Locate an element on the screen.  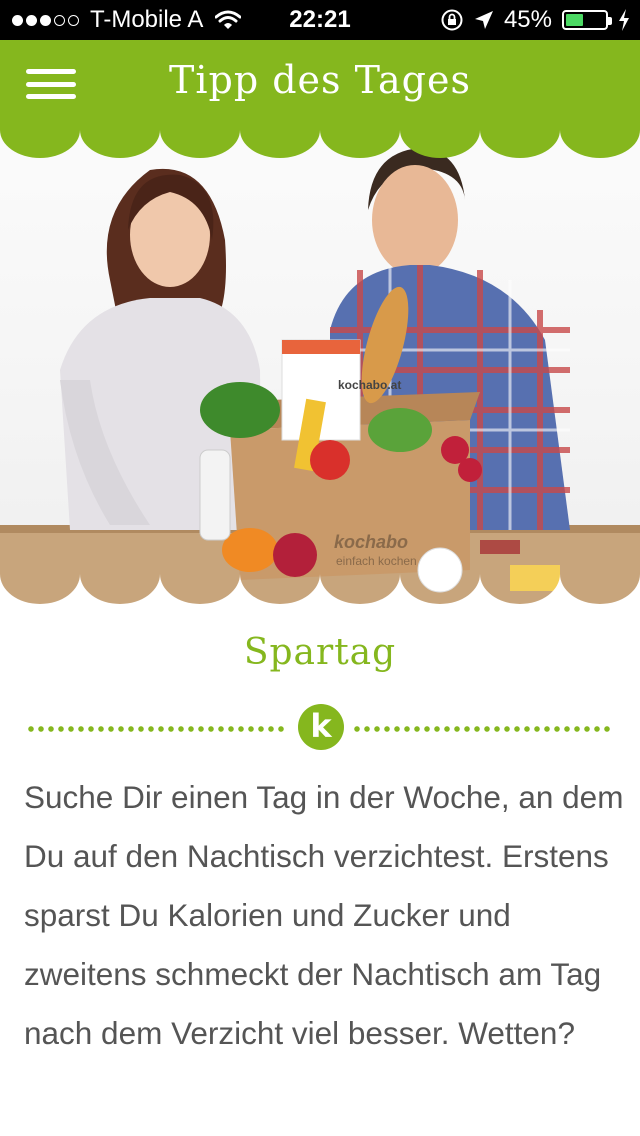
battery-percent: 45% is located at coordinates (527, 19).